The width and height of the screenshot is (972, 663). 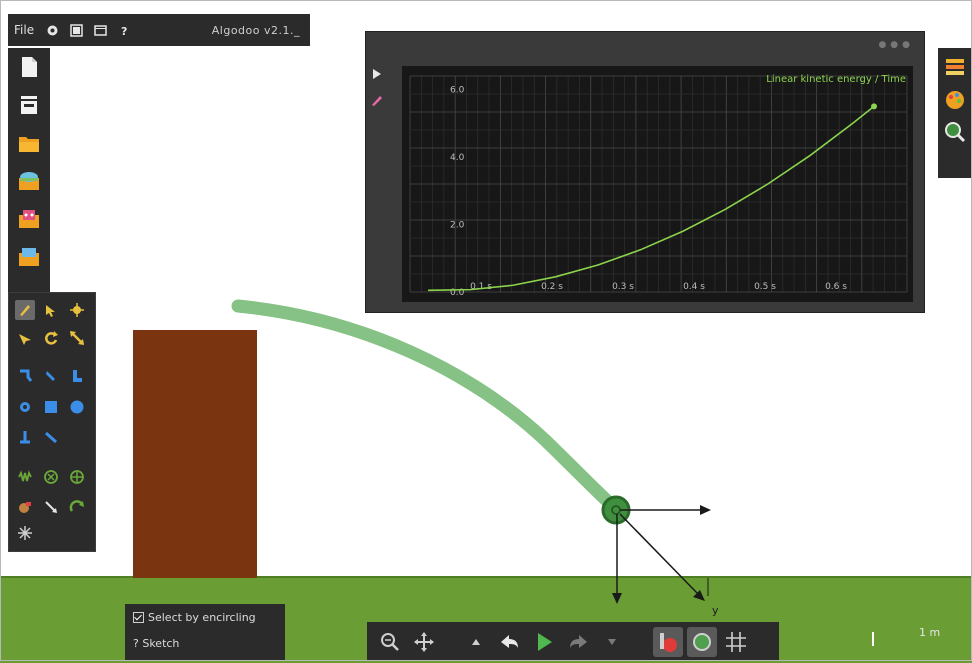 I want to click on move-tool-icon, so click(x=51, y=310).